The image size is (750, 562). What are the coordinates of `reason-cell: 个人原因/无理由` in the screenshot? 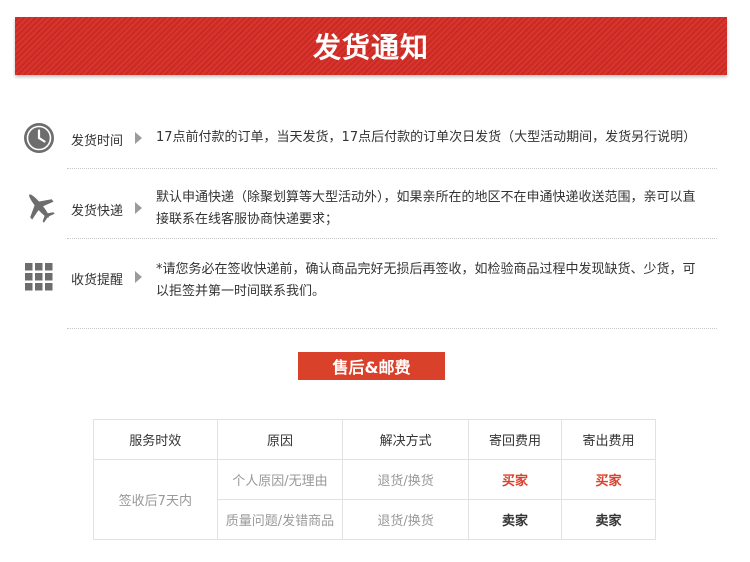 It's located at (280, 479).